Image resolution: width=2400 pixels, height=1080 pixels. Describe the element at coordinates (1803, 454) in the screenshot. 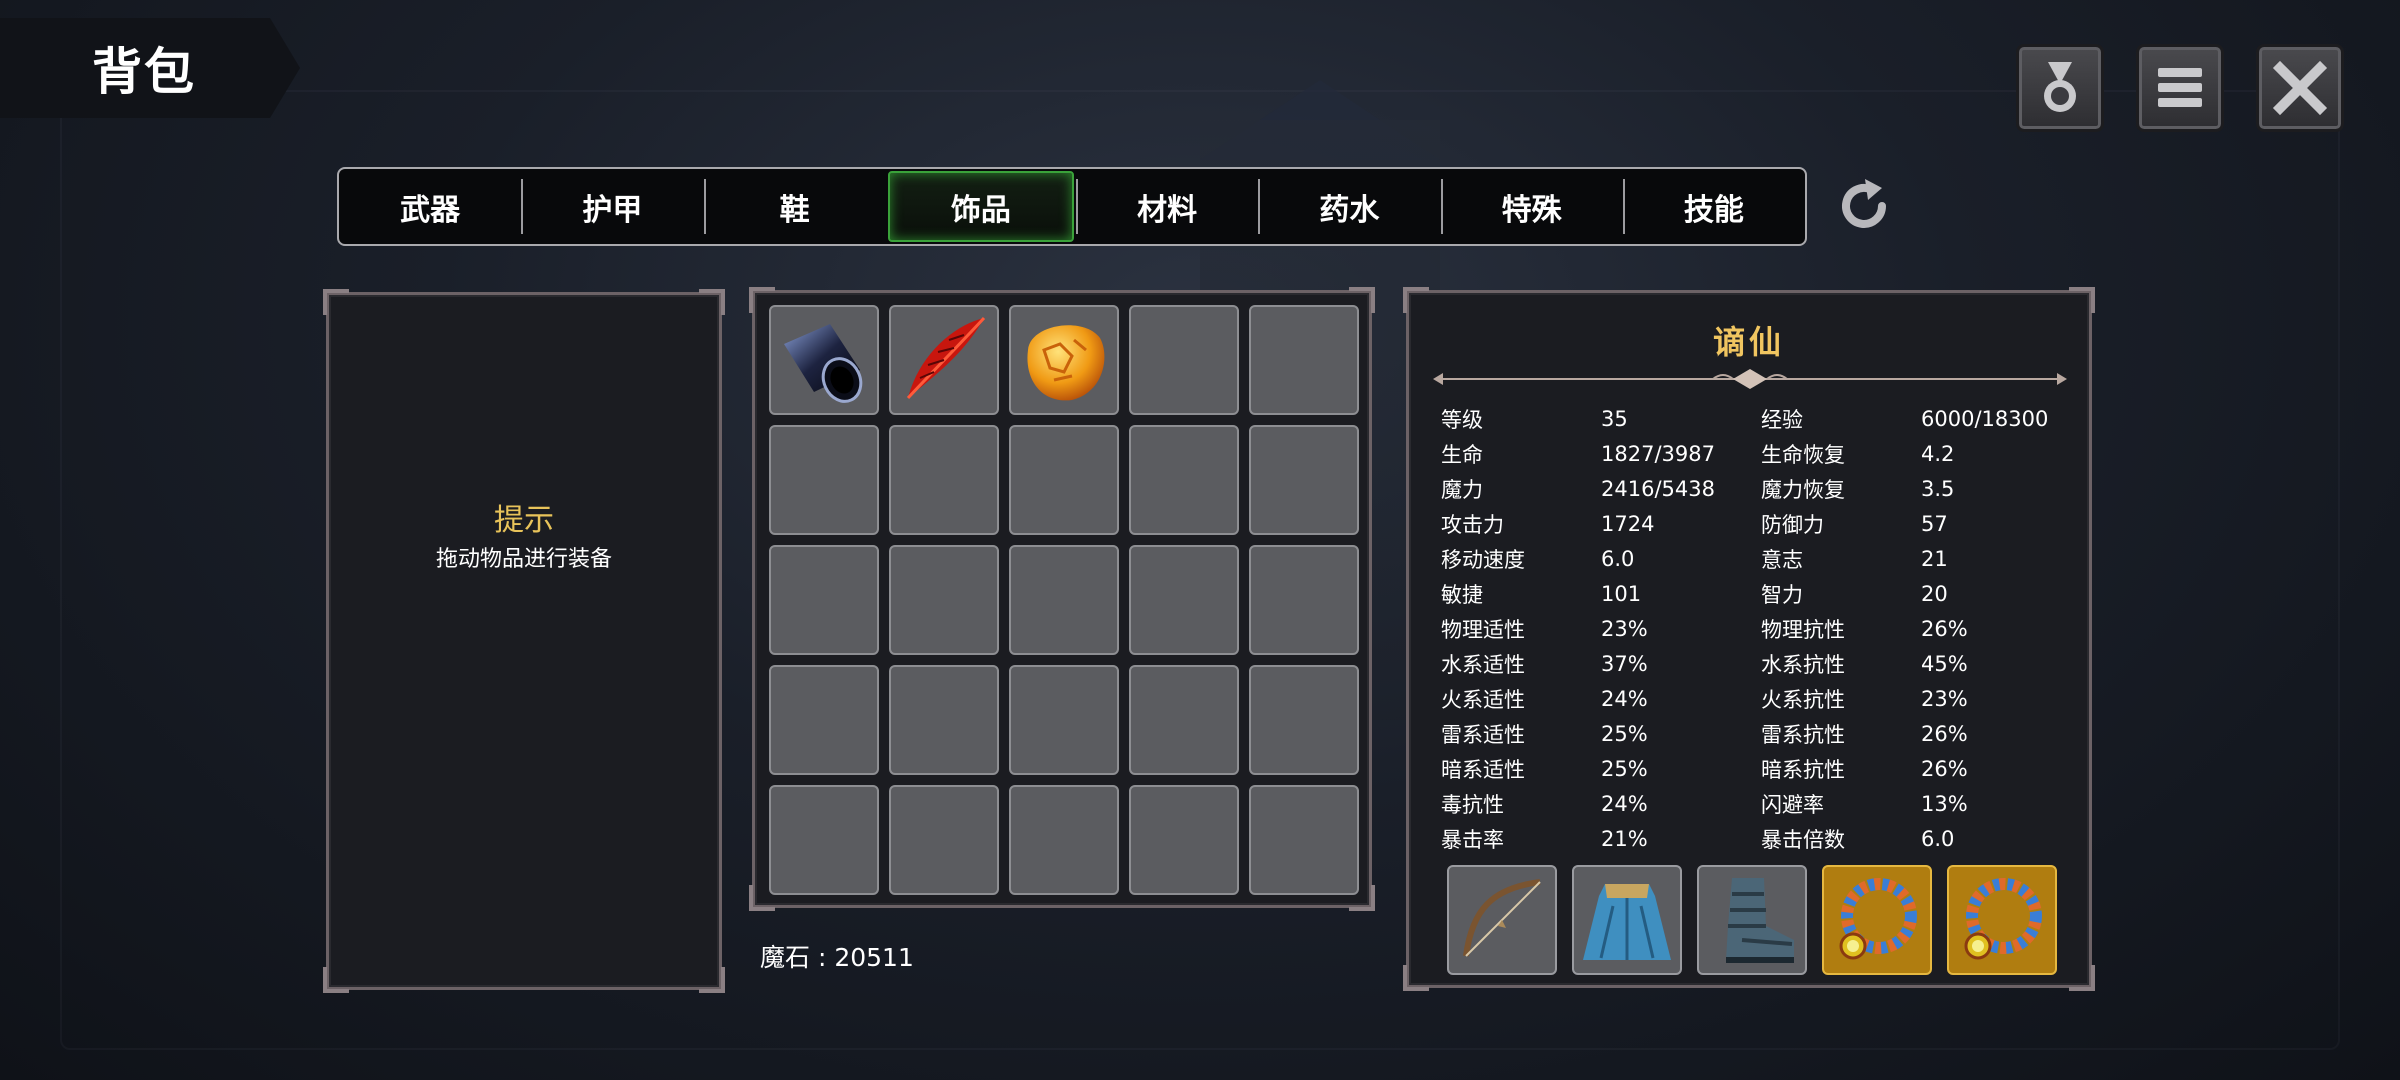

I see `stat-label: 生命恢复` at that location.